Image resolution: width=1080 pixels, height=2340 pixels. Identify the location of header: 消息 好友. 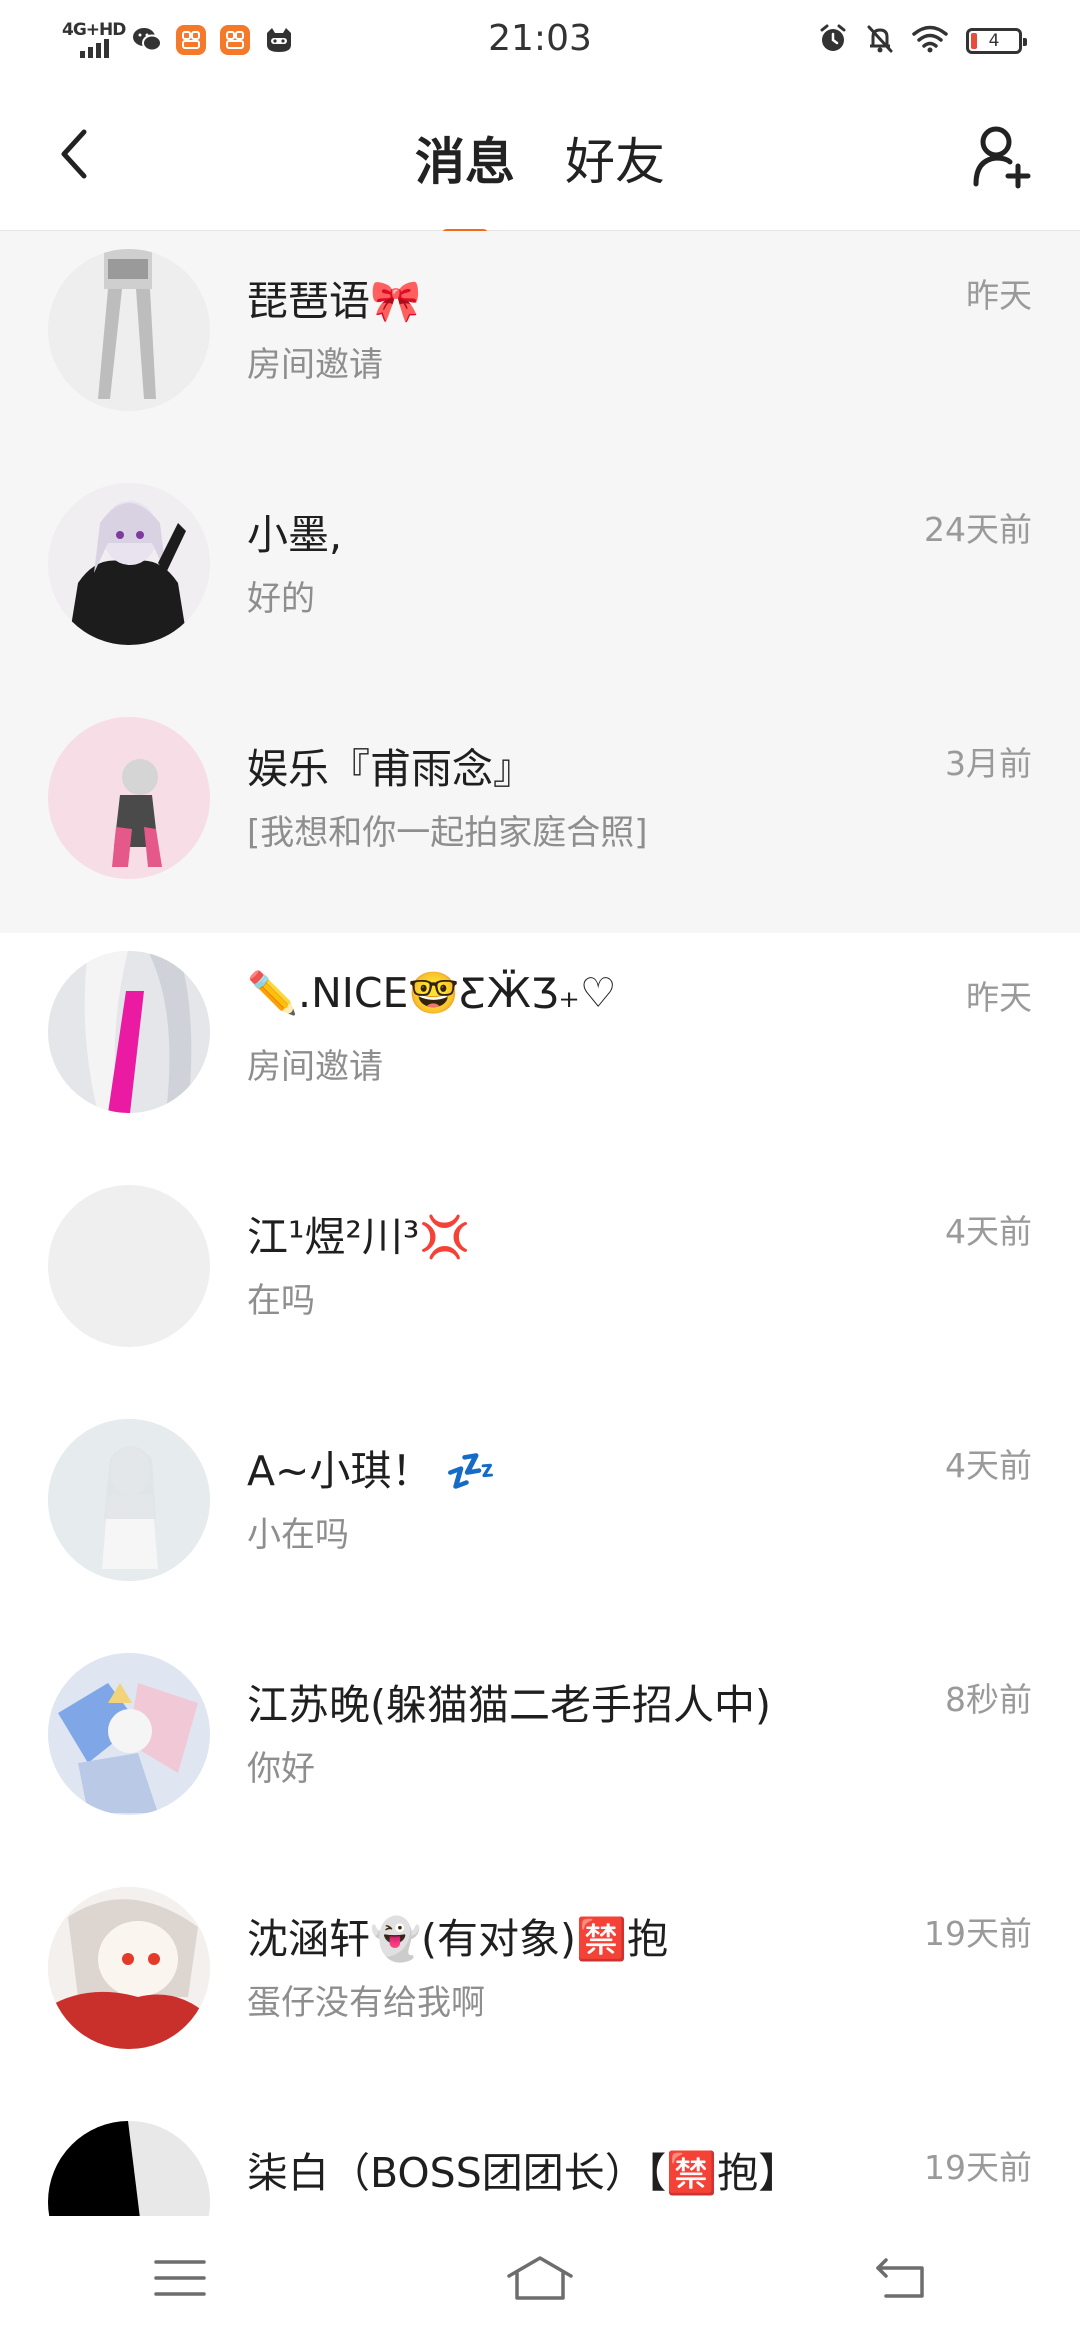
(540, 161).